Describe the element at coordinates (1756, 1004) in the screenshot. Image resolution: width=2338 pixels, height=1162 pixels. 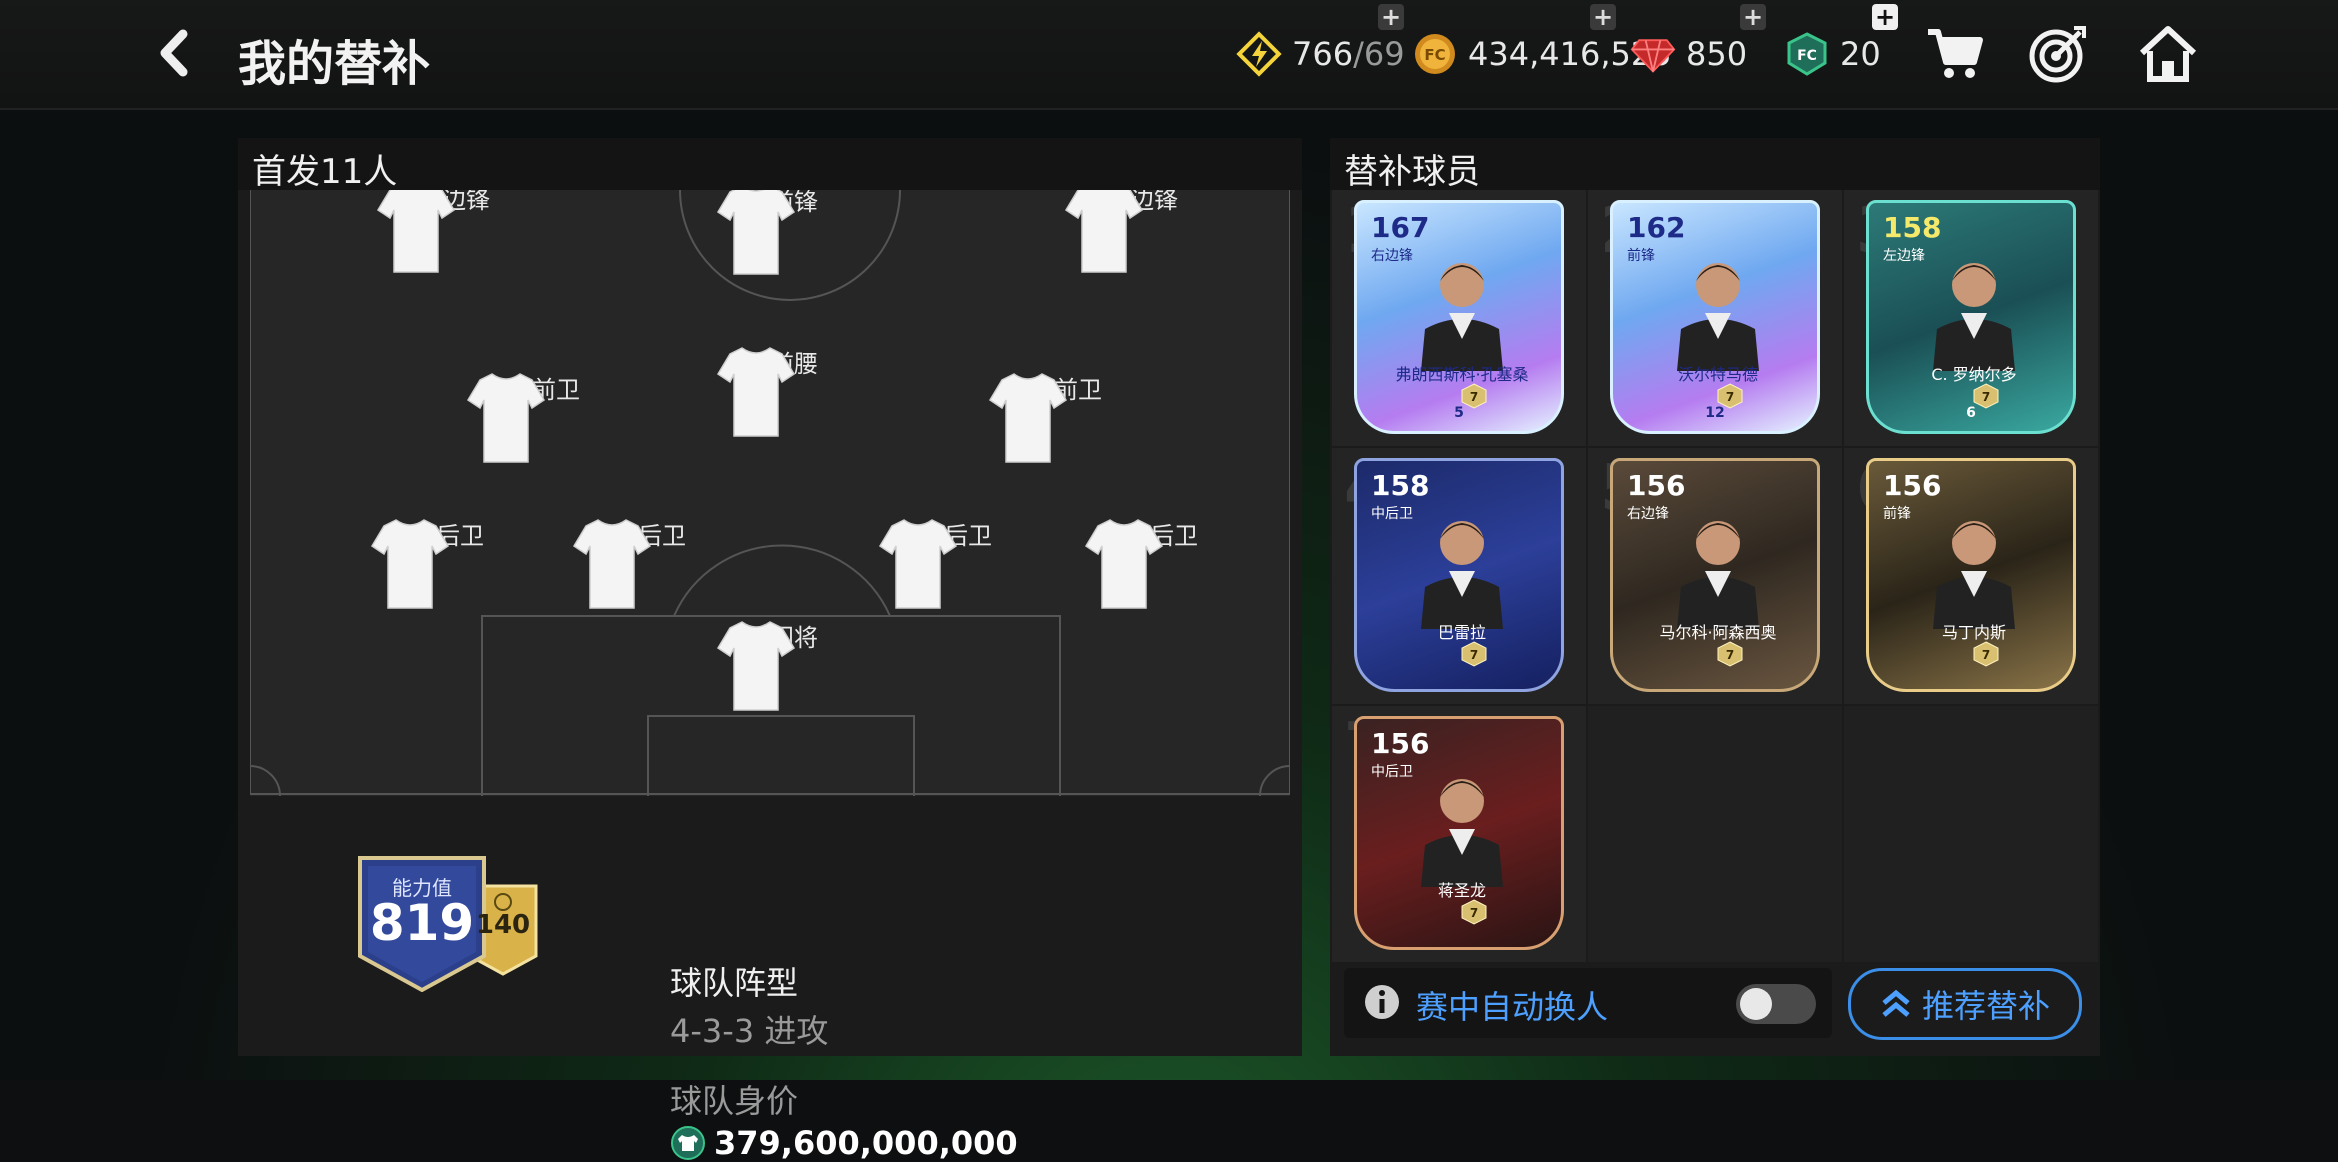
I see `toggle-knob` at that location.